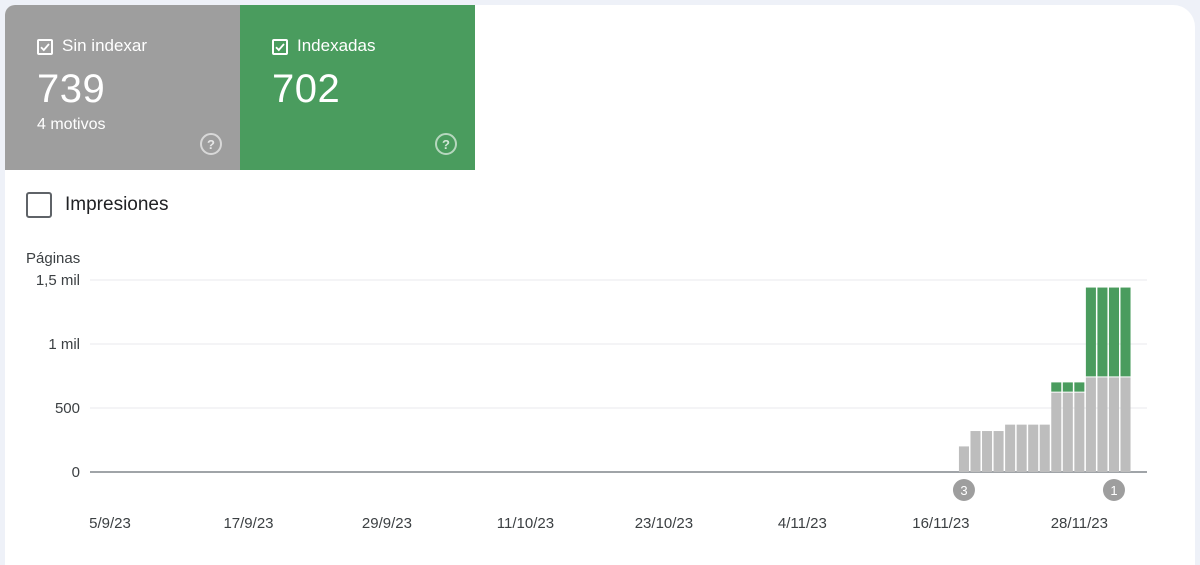 The height and width of the screenshot is (565, 1200). What do you see at coordinates (53, 258) in the screenshot?
I see `y-axis-title: Páginas` at bounding box center [53, 258].